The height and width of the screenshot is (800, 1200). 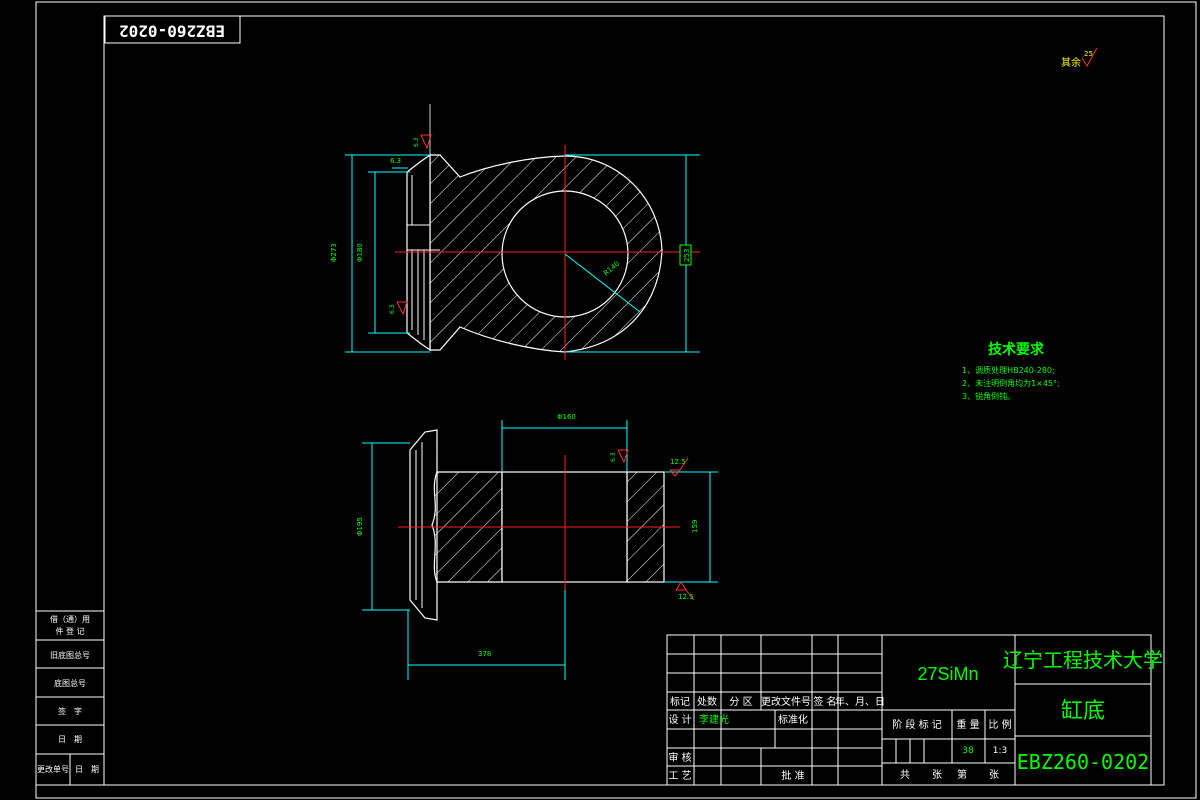 I want to click on svg-text: 签 名, so click(x=824, y=701).